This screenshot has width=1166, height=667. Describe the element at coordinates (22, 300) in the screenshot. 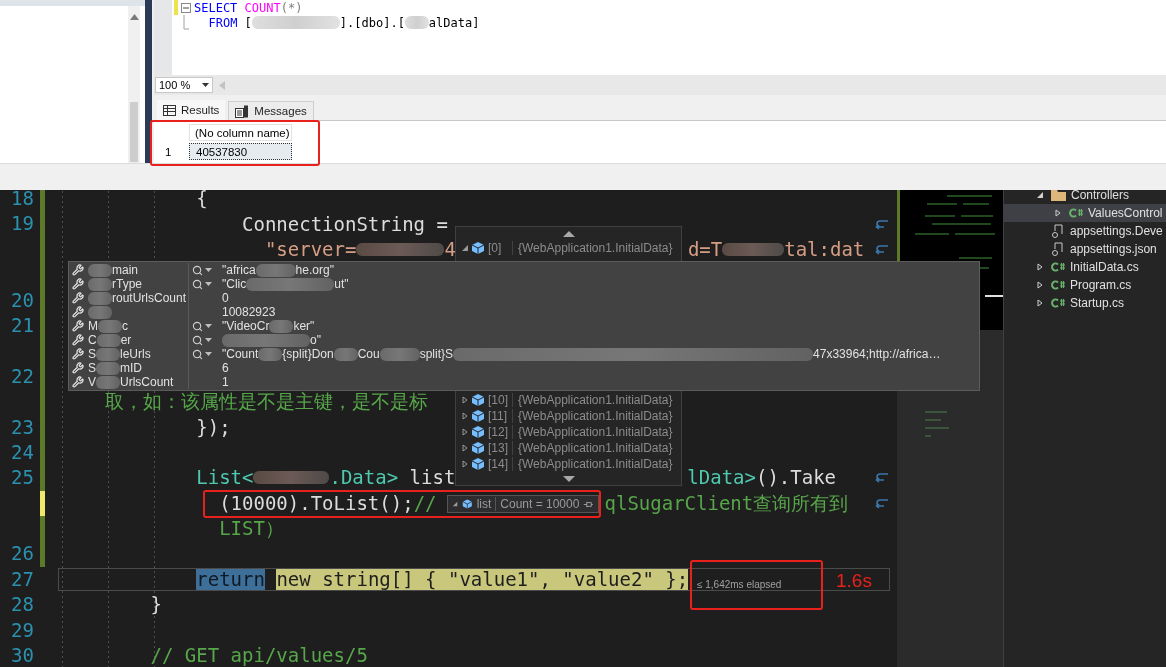

I see `line-number: 20` at that location.